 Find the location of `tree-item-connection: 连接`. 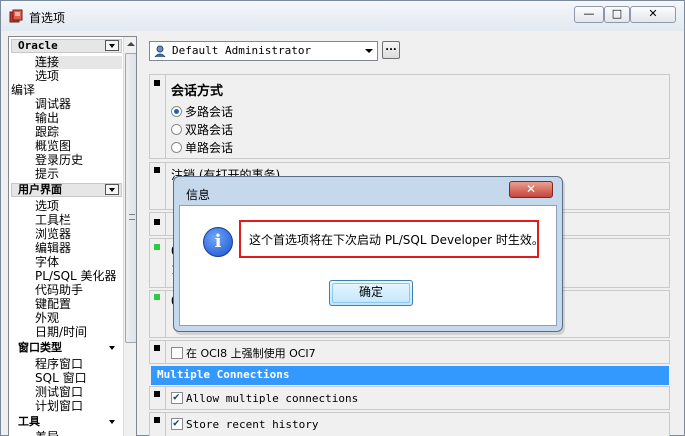

tree-item-connection: 连接 is located at coordinates (78, 62).